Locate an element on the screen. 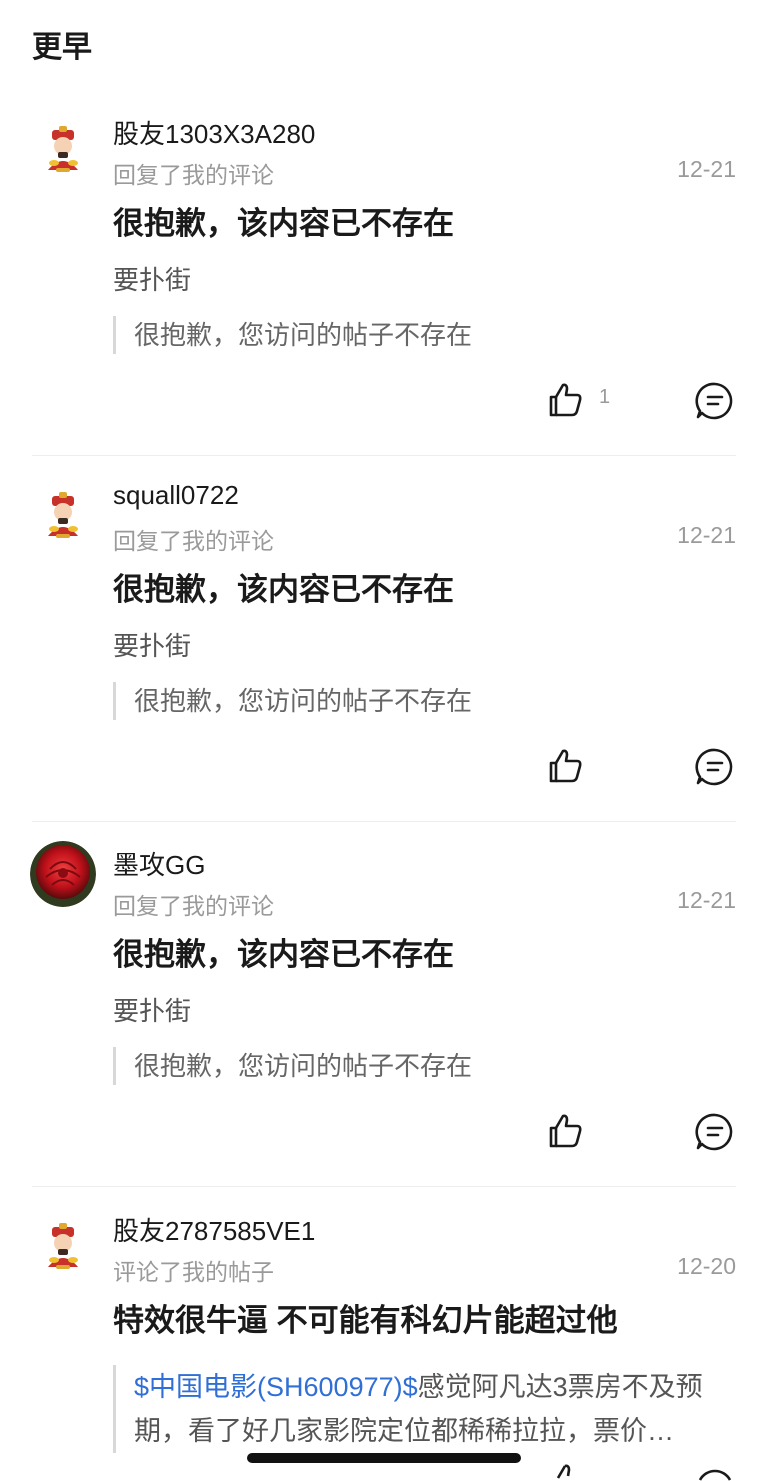  like-button: 1 is located at coordinates (577, 400).